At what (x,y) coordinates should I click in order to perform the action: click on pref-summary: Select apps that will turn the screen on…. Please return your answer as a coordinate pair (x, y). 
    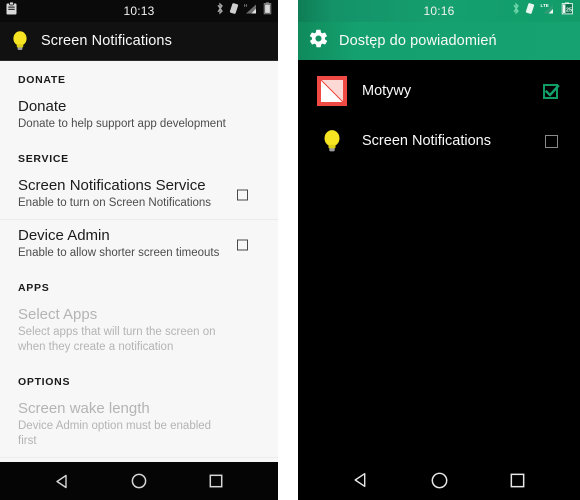
    Looking at the image, I should click on (117, 339).